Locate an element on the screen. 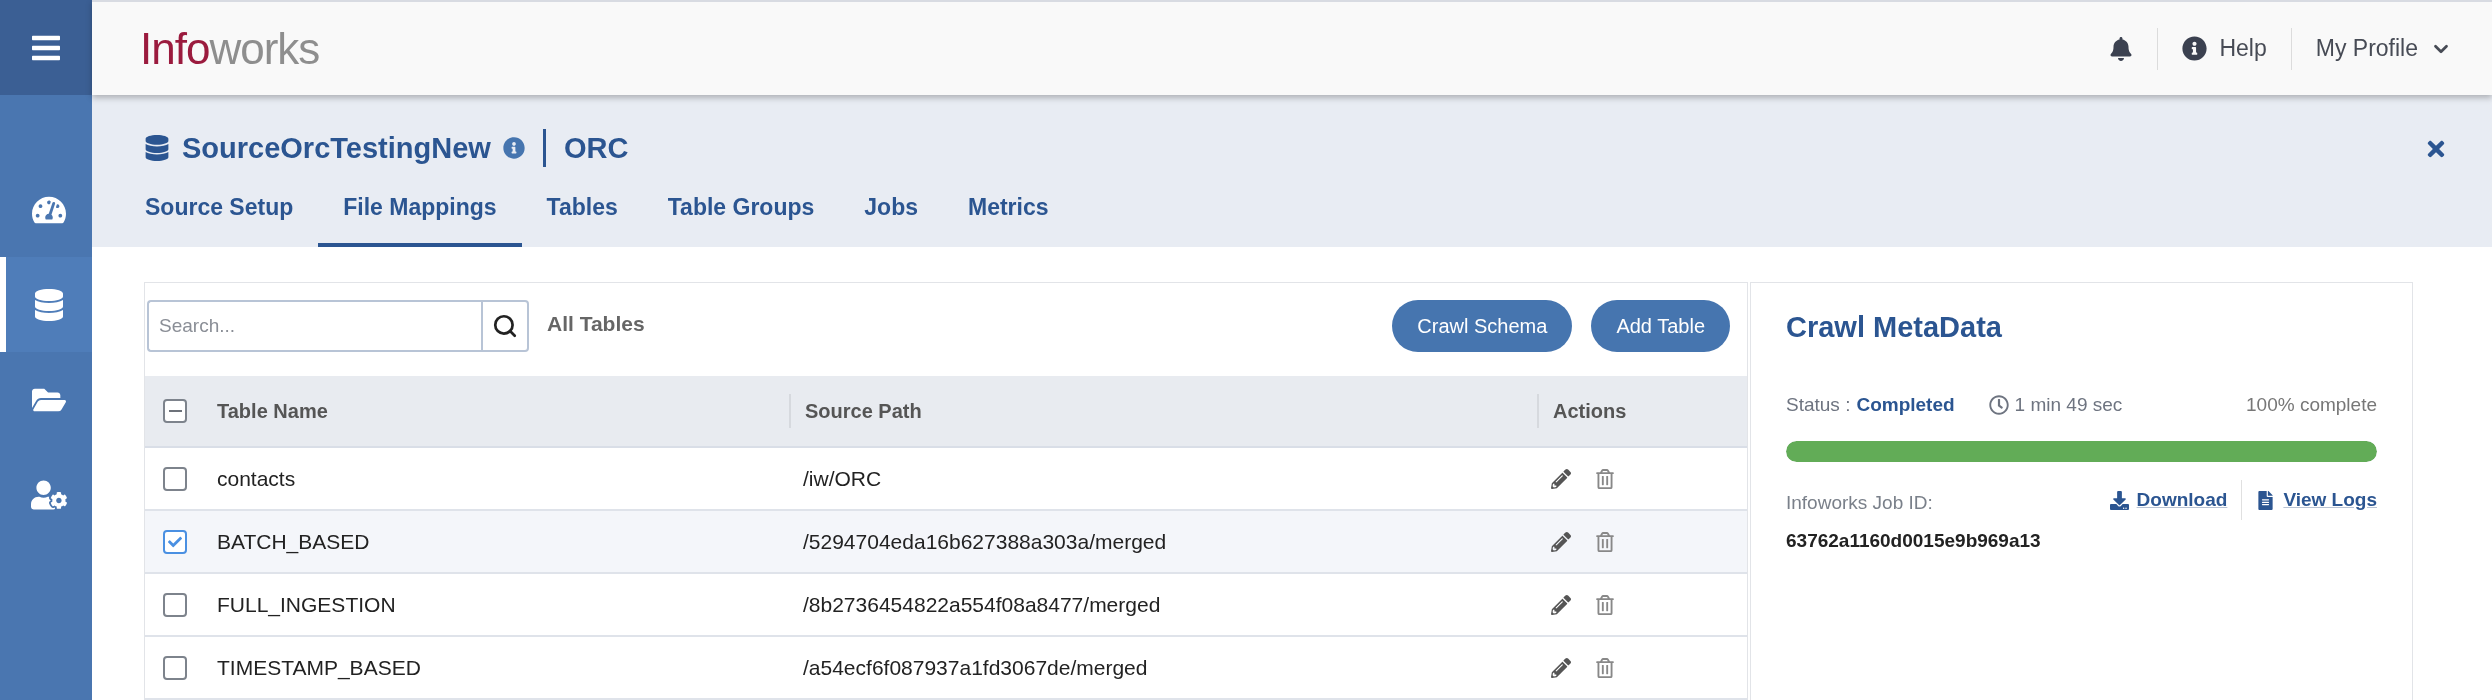 This screenshot has width=2492, height=700. help-link: Help is located at coordinates (2224, 48).